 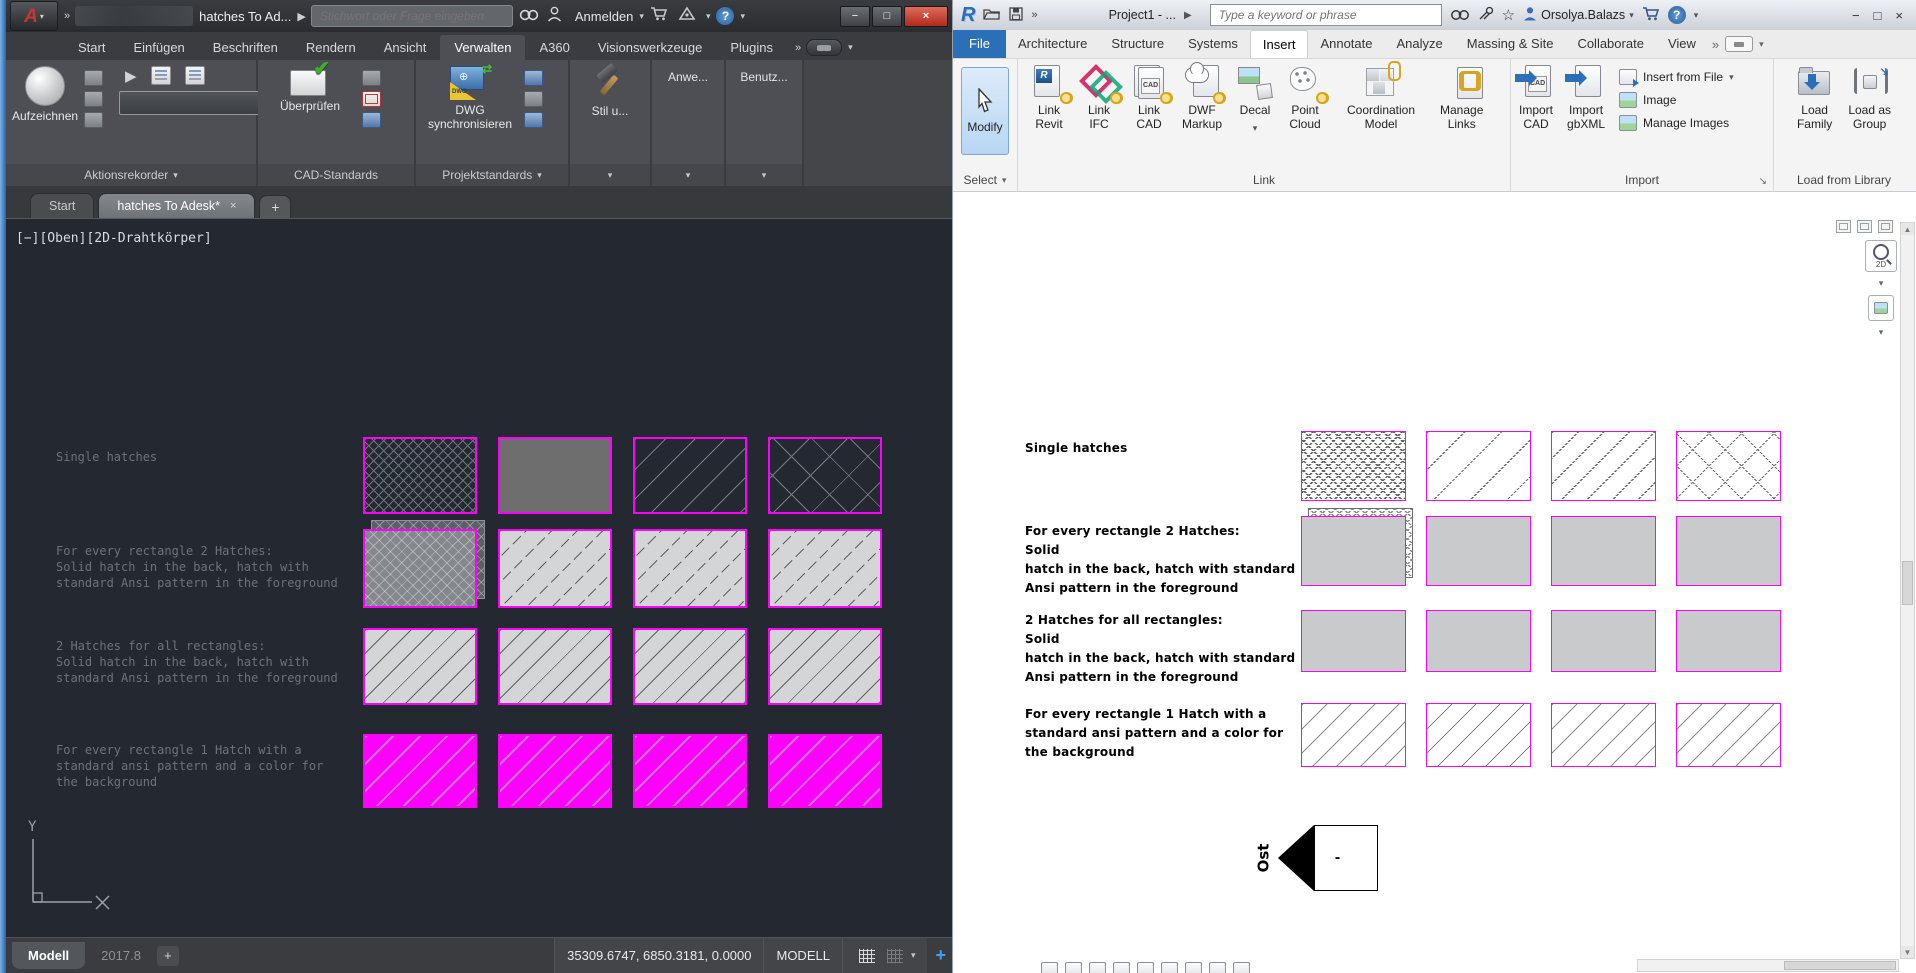 What do you see at coordinates (1097, 967) in the screenshot?
I see `visual-style-icon` at bounding box center [1097, 967].